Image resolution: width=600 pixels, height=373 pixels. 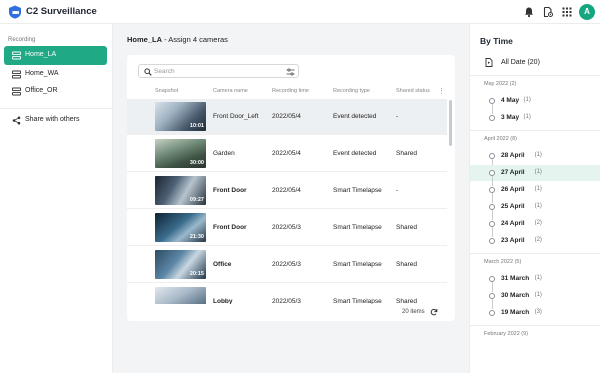 I want to click on date-item: 23 April (2), so click(x=535, y=241).